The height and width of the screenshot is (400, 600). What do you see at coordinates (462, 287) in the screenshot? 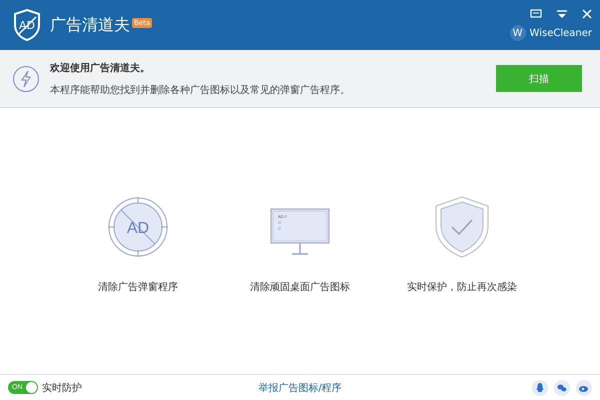
I see `feature-label: 实时保护，防止再次感染` at bounding box center [462, 287].